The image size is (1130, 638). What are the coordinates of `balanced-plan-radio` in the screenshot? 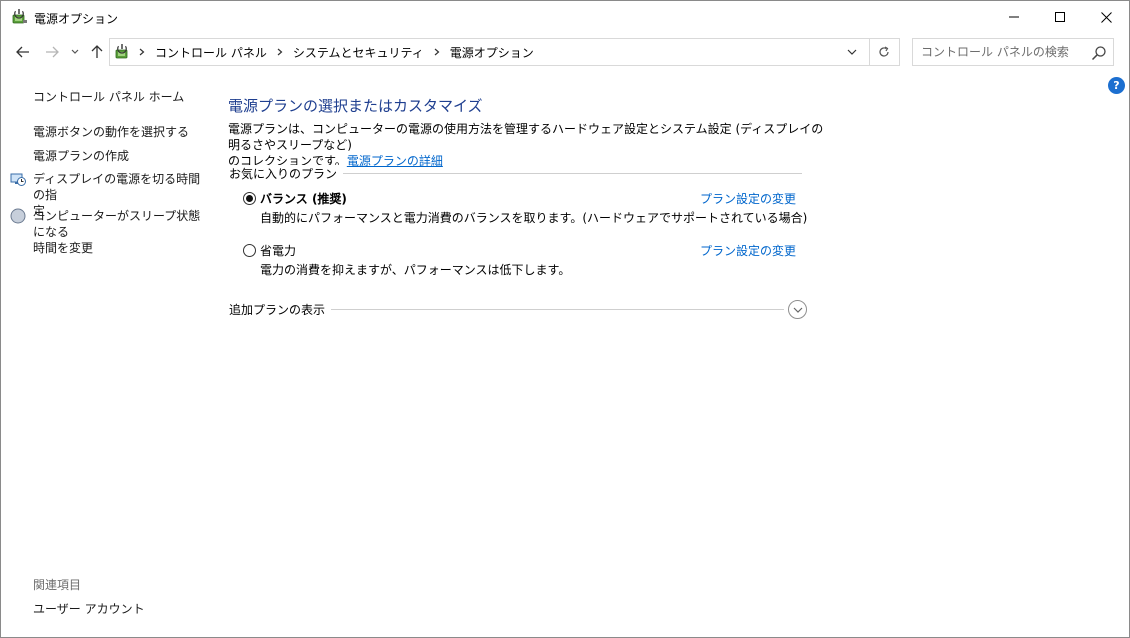 It's located at (249, 198).